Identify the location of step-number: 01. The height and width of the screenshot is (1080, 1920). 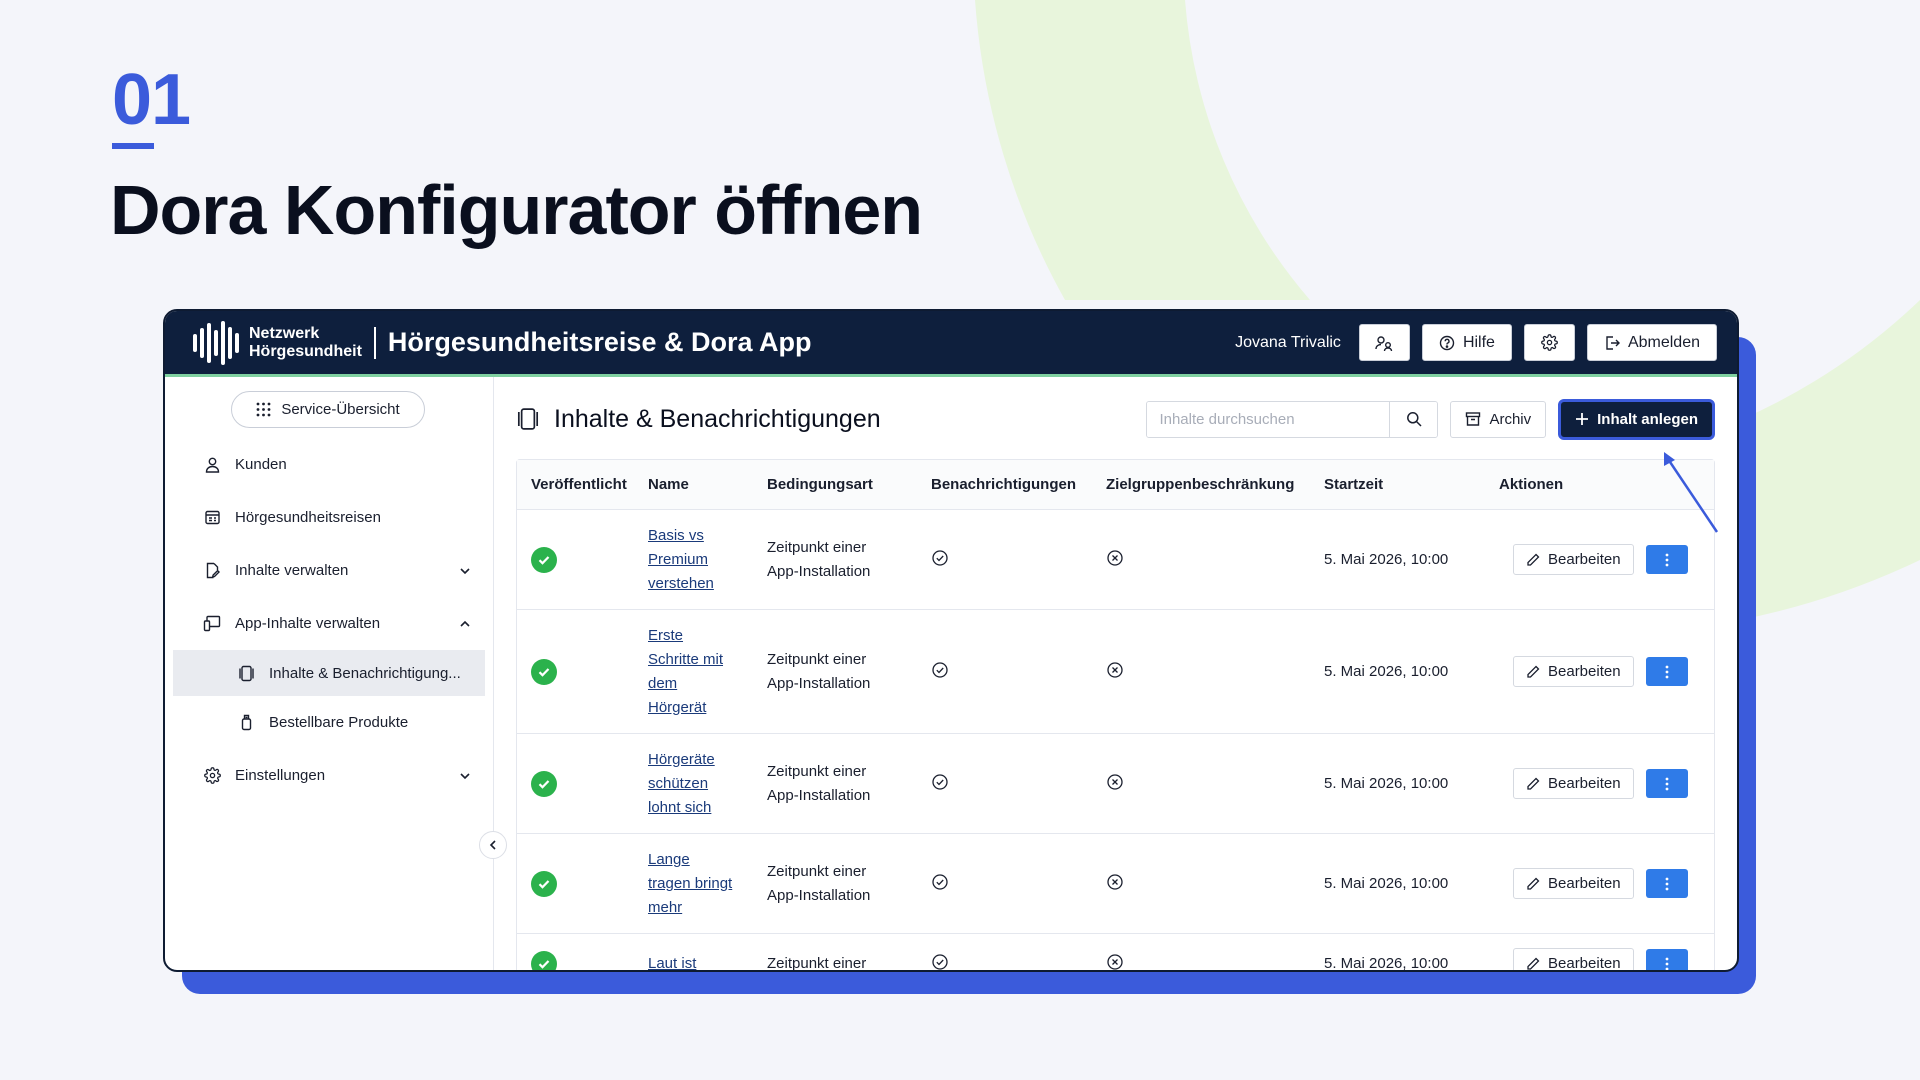
(151, 100).